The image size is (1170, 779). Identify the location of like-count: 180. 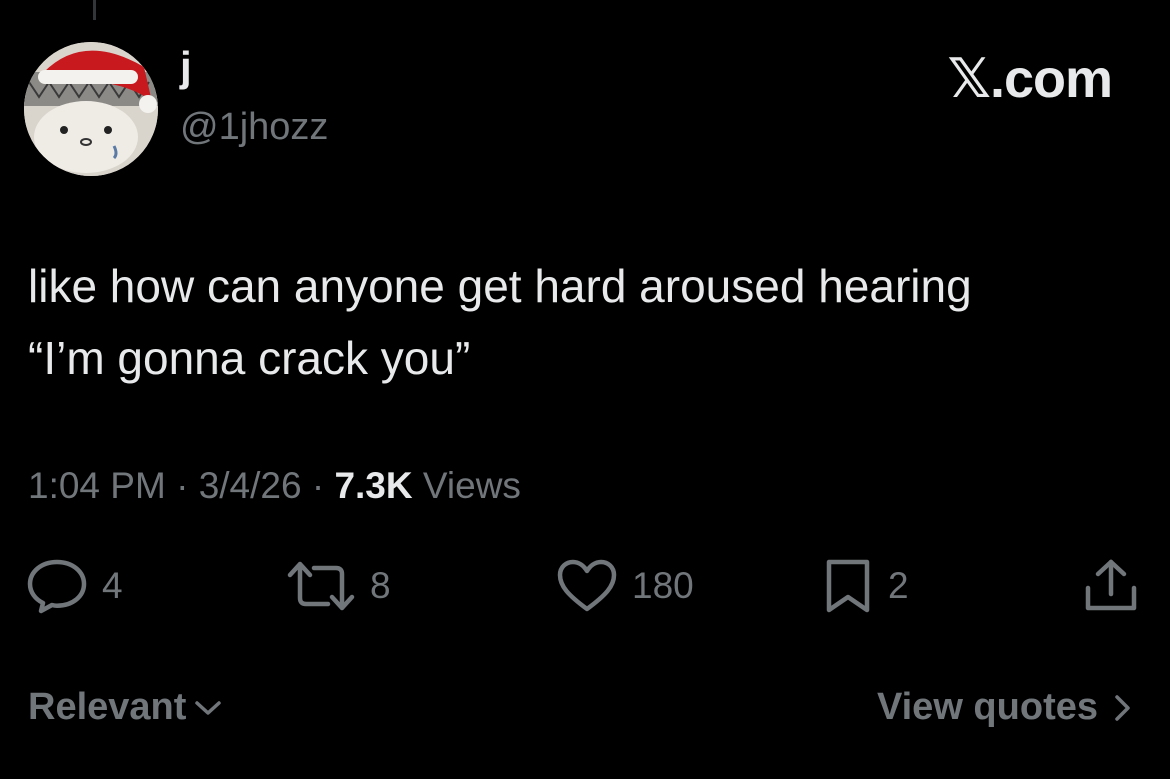
(663, 585).